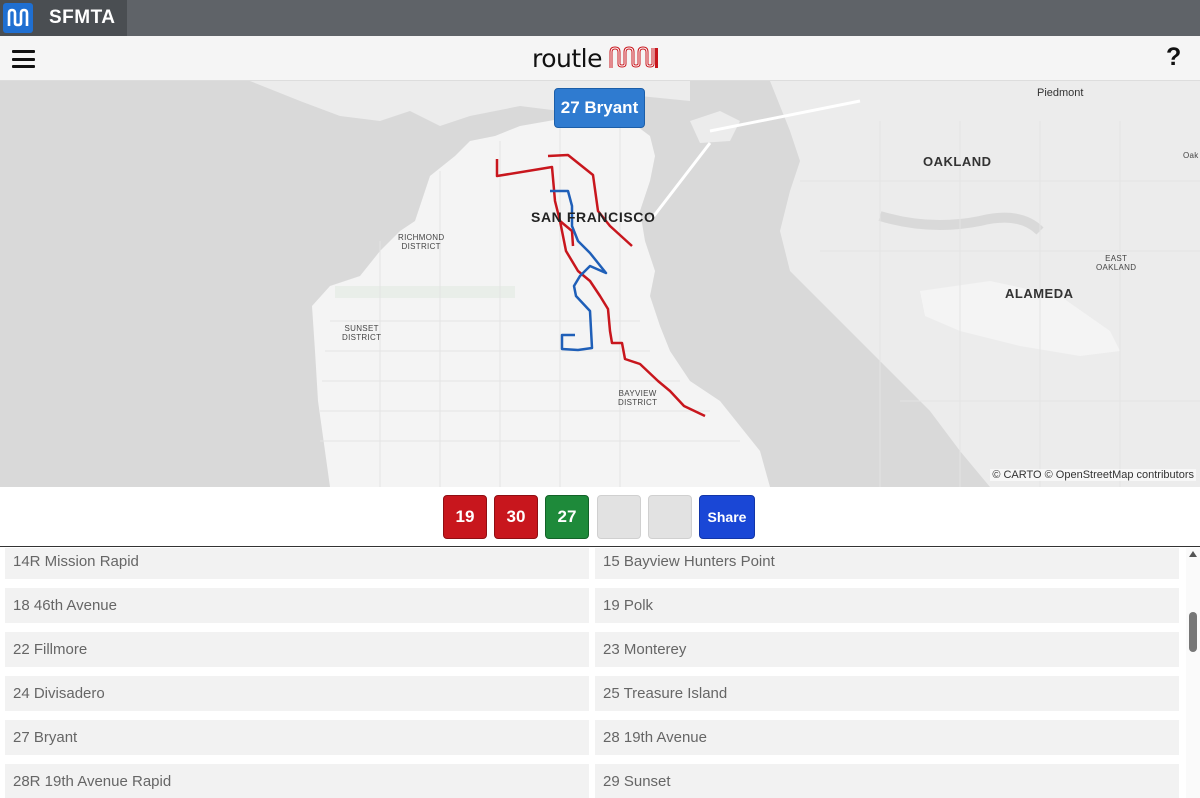 The width and height of the screenshot is (1200, 798). I want to click on map-label-bayview: BAYVIEW DISTRICT, so click(638, 398).